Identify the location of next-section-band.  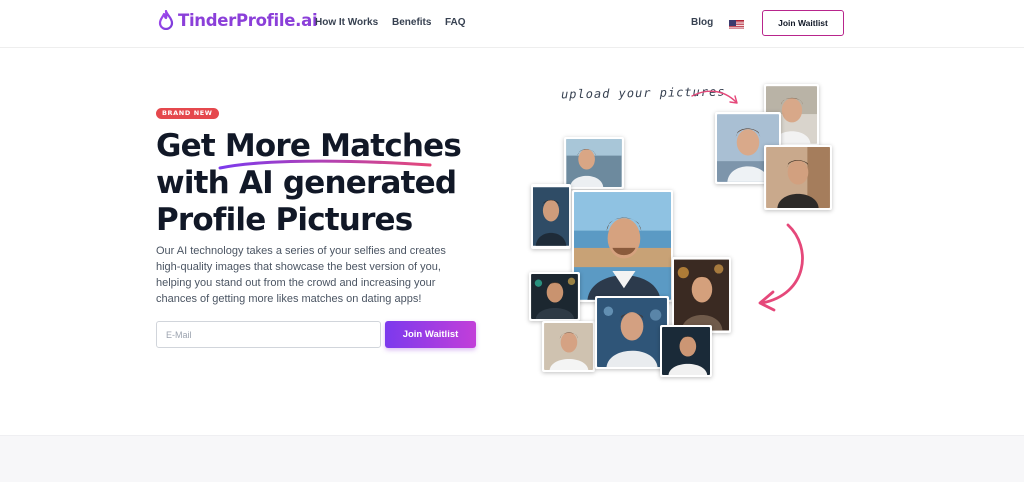
(512, 458).